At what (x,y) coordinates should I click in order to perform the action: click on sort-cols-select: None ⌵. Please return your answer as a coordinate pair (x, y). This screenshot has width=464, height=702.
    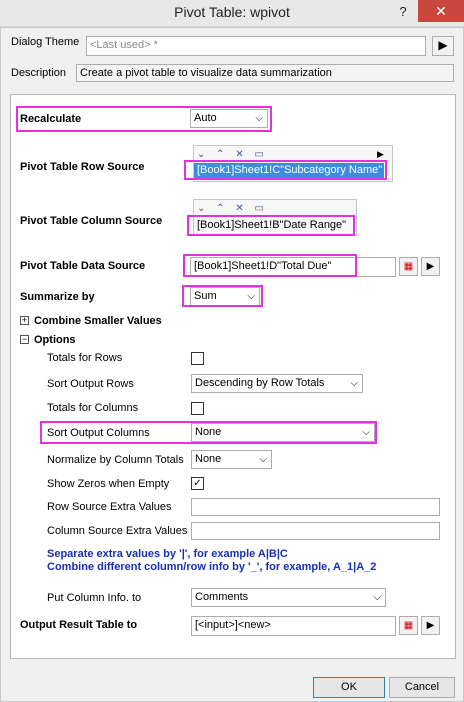
    Looking at the image, I should click on (283, 432).